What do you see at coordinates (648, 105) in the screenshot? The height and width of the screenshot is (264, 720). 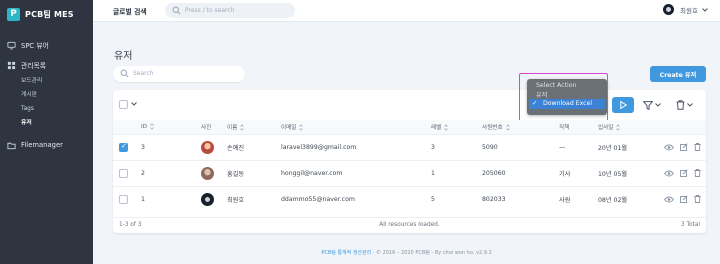 I see `filter-icon` at bounding box center [648, 105].